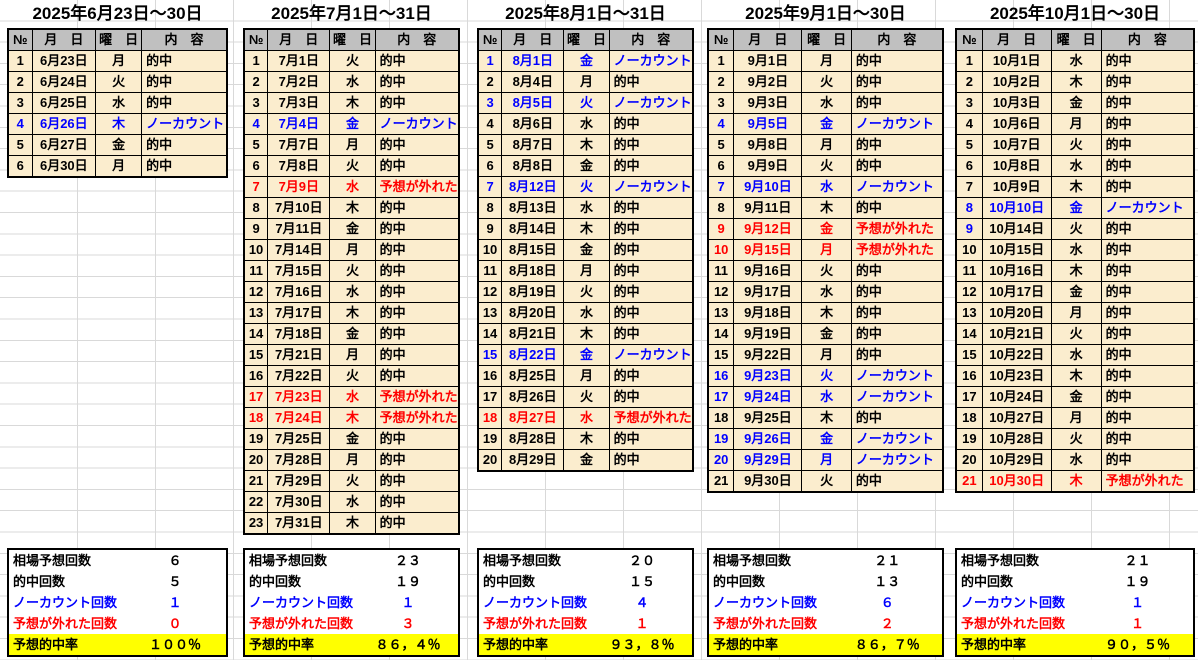  I want to click on cell-date: 8月8日, so click(533, 166).